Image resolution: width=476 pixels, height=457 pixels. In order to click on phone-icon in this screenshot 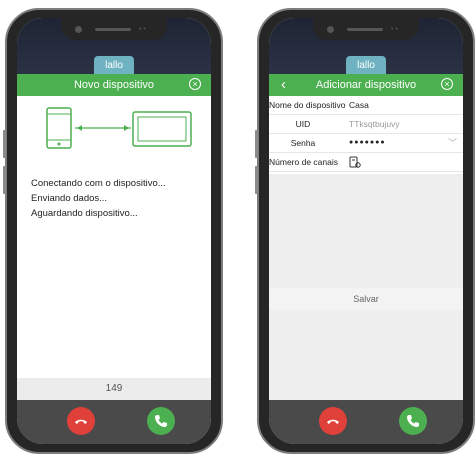, I will do `click(59, 128)`.